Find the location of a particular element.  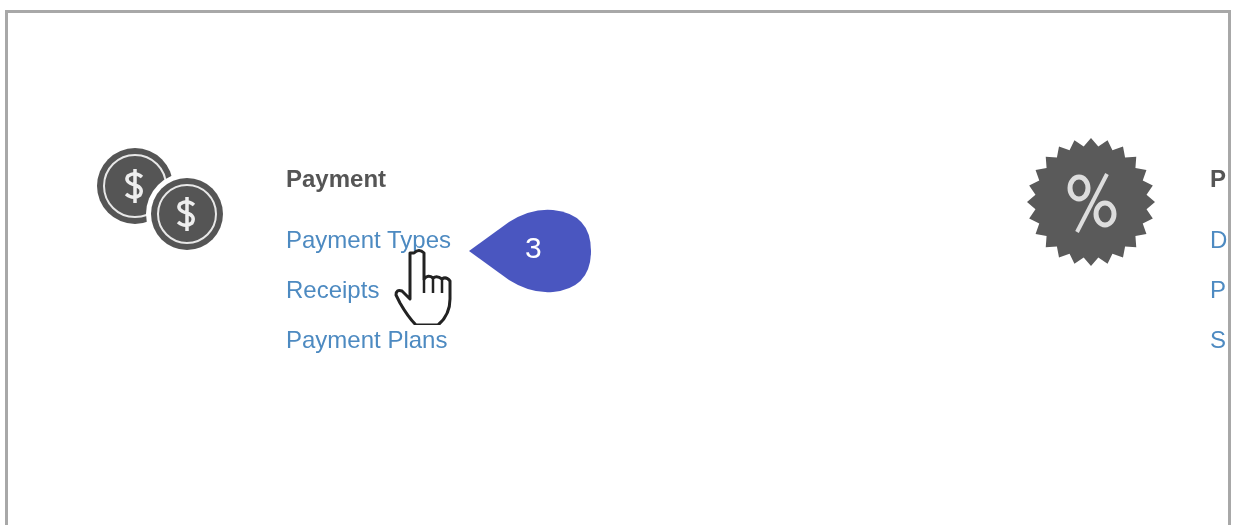

badge-percent-icon is located at coordinates (1091, 202).